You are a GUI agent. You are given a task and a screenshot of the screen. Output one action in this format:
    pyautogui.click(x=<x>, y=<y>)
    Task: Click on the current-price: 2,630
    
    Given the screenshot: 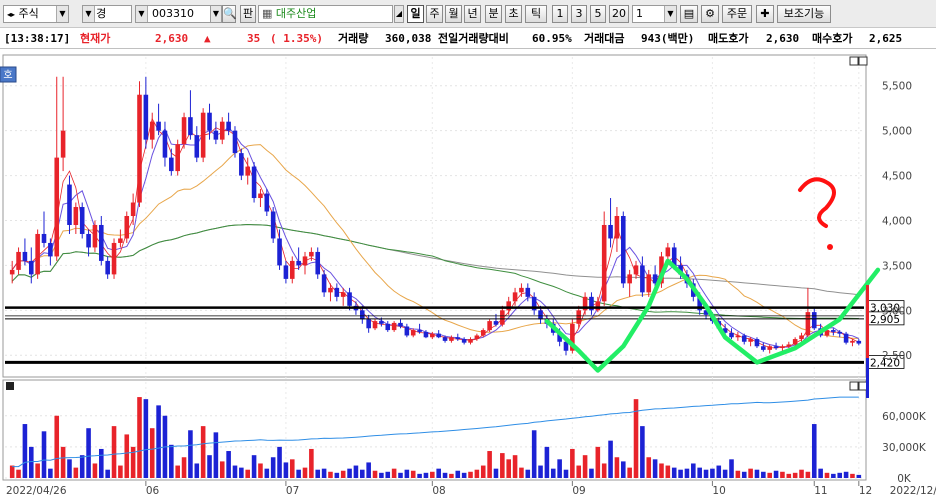 What is the action you would take?
    pyautogui.click(x=172, y=38)
    